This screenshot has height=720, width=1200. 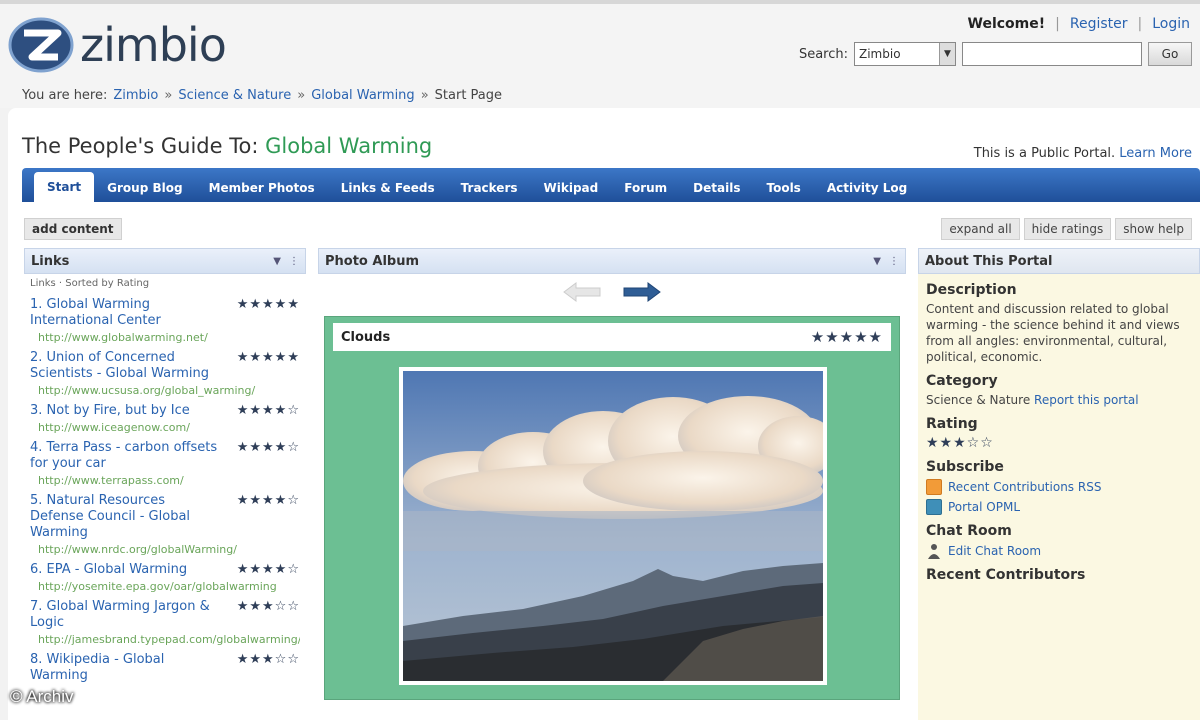 What do you see at coordinates (905, 54) in the screenshot?
I see `search-scope-select: Zimbio ▼` at bounding box center [905, 54].